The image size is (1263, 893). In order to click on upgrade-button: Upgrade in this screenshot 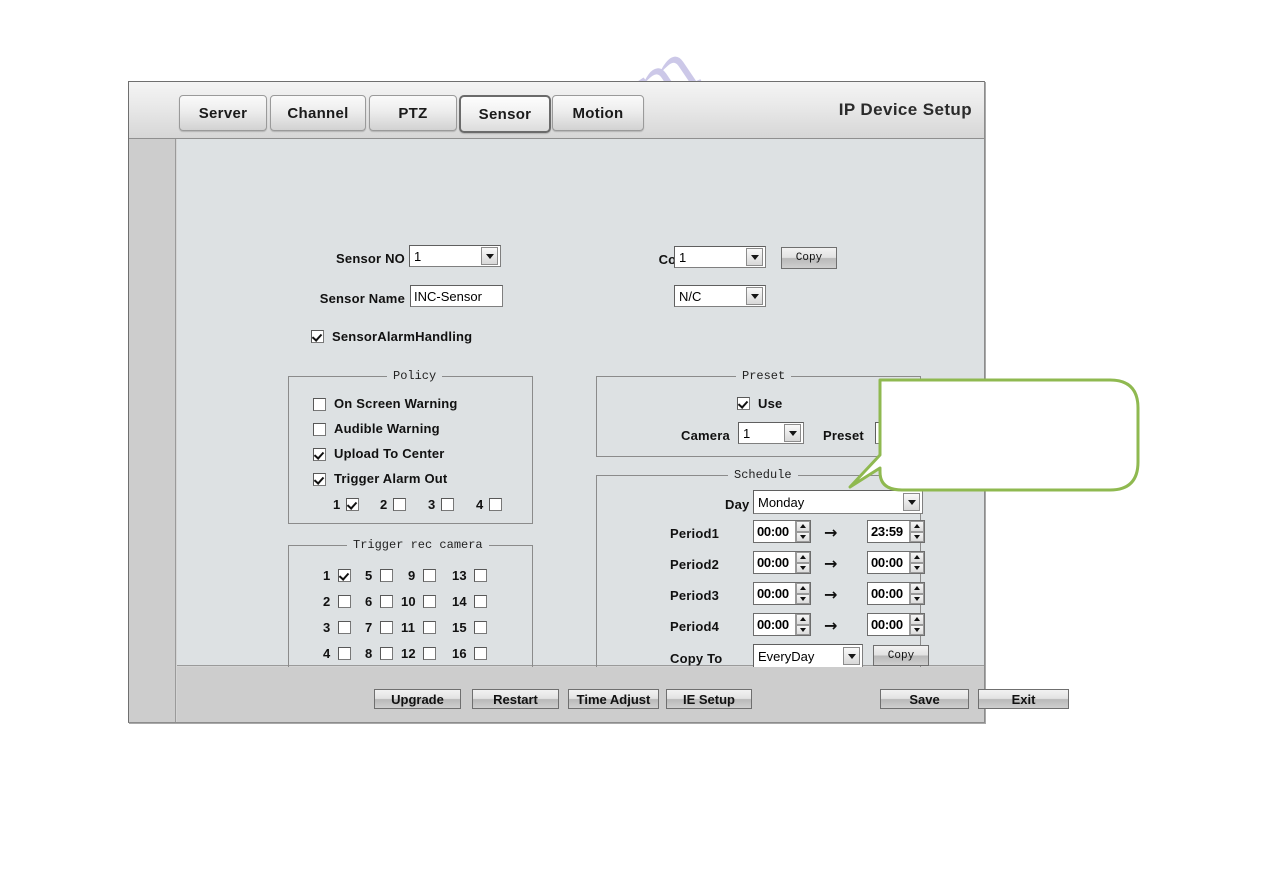, I will do `click(417, 699)`.